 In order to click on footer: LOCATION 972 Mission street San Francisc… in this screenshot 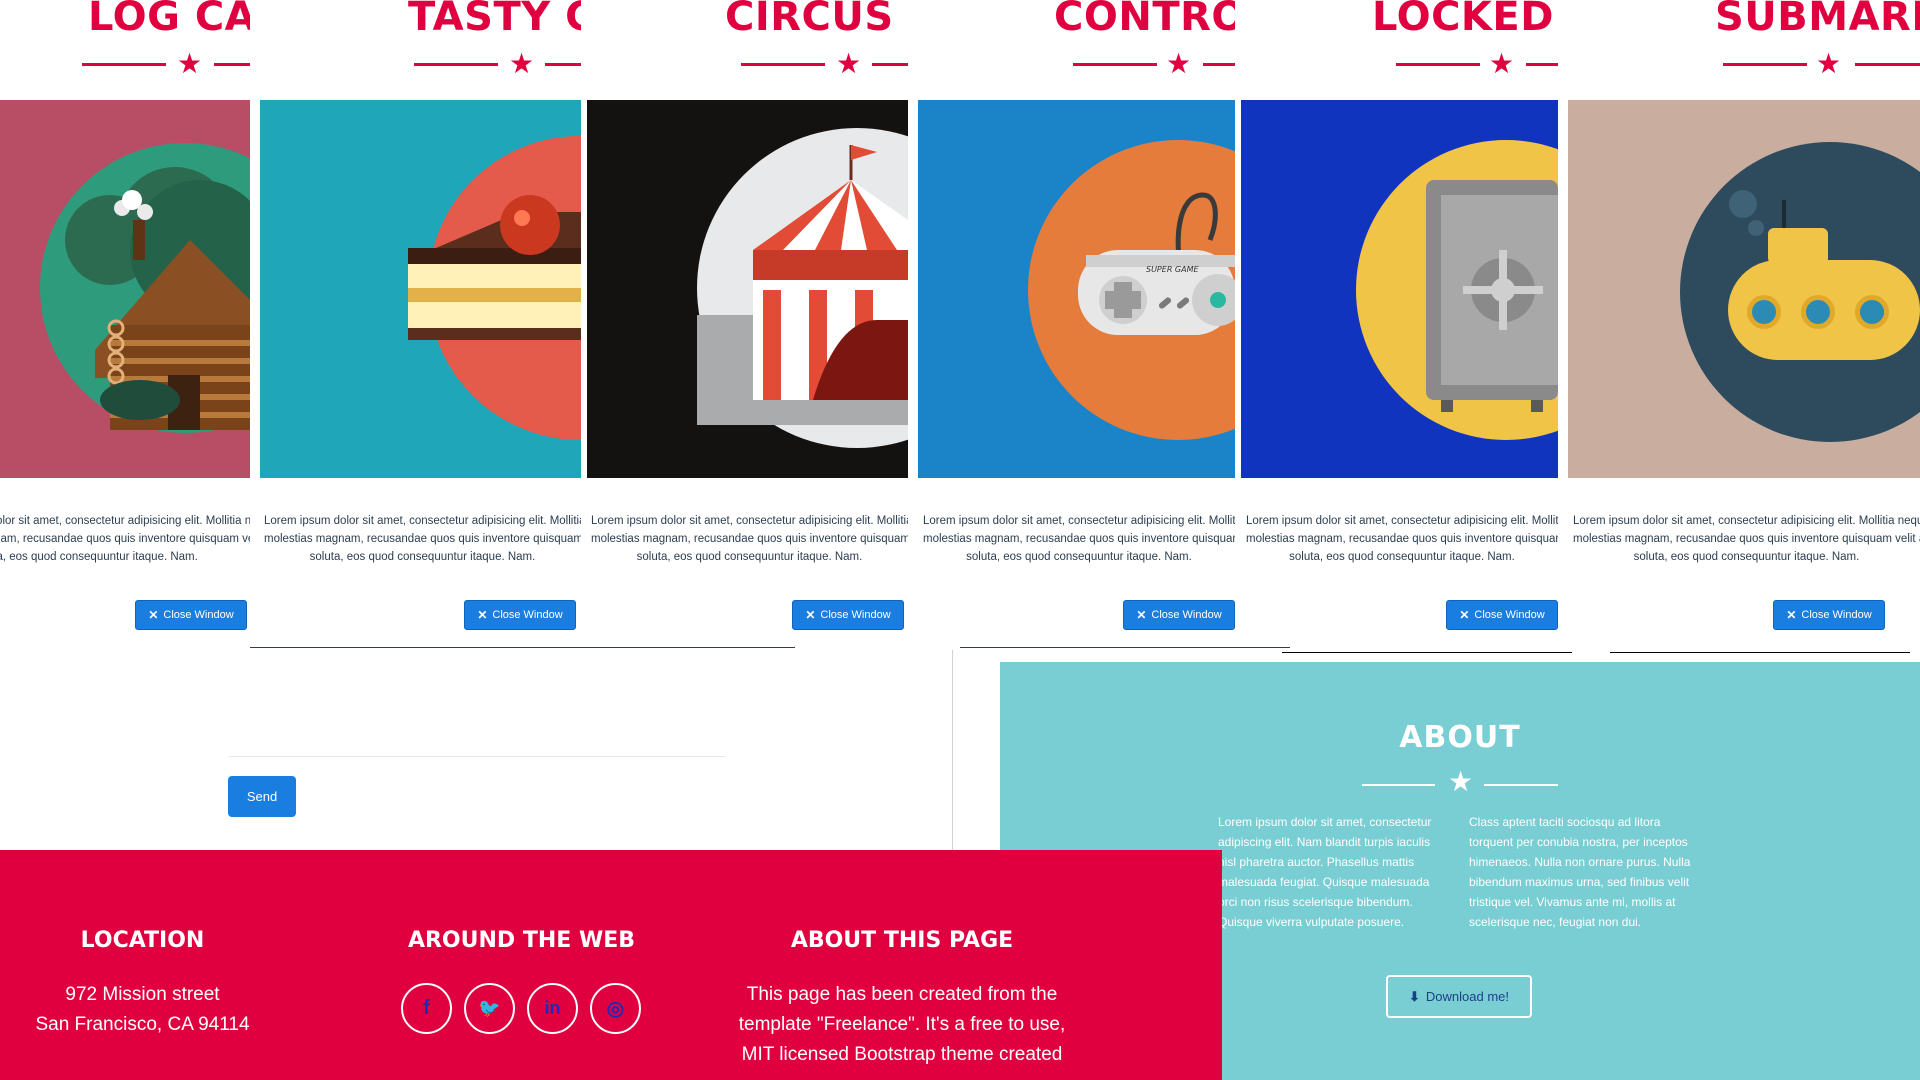, I will do `click(611, 965)`.